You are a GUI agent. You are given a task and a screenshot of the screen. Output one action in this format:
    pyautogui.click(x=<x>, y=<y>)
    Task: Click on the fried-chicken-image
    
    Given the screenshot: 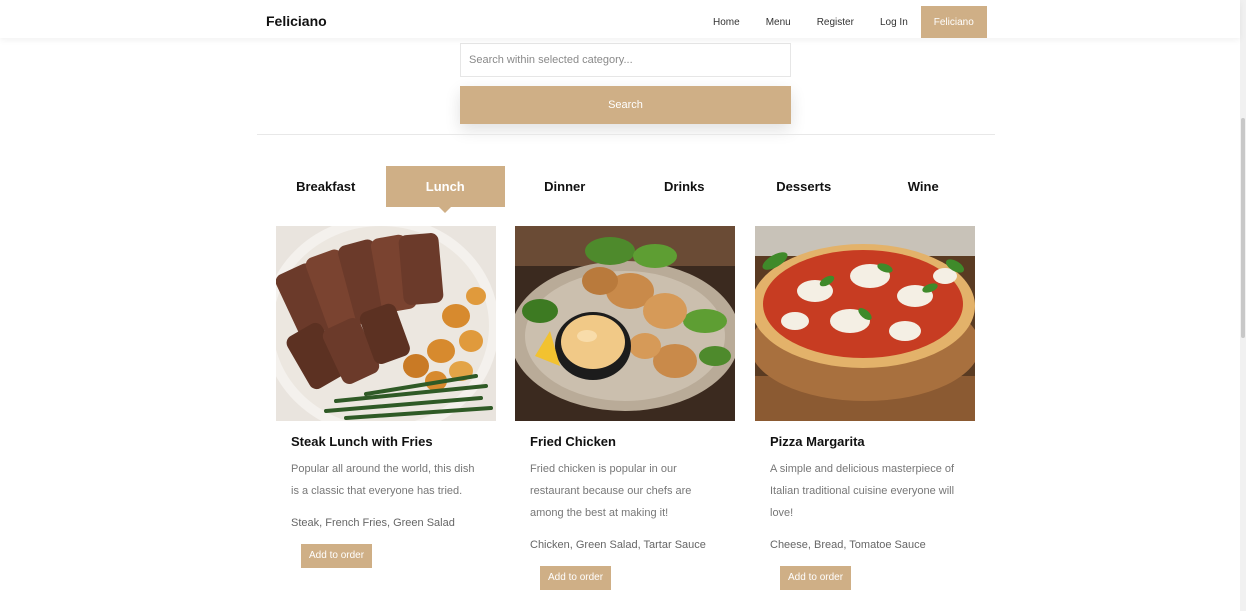 What is the action you would take?
    pyautogui.click(x=625, y=323)
    